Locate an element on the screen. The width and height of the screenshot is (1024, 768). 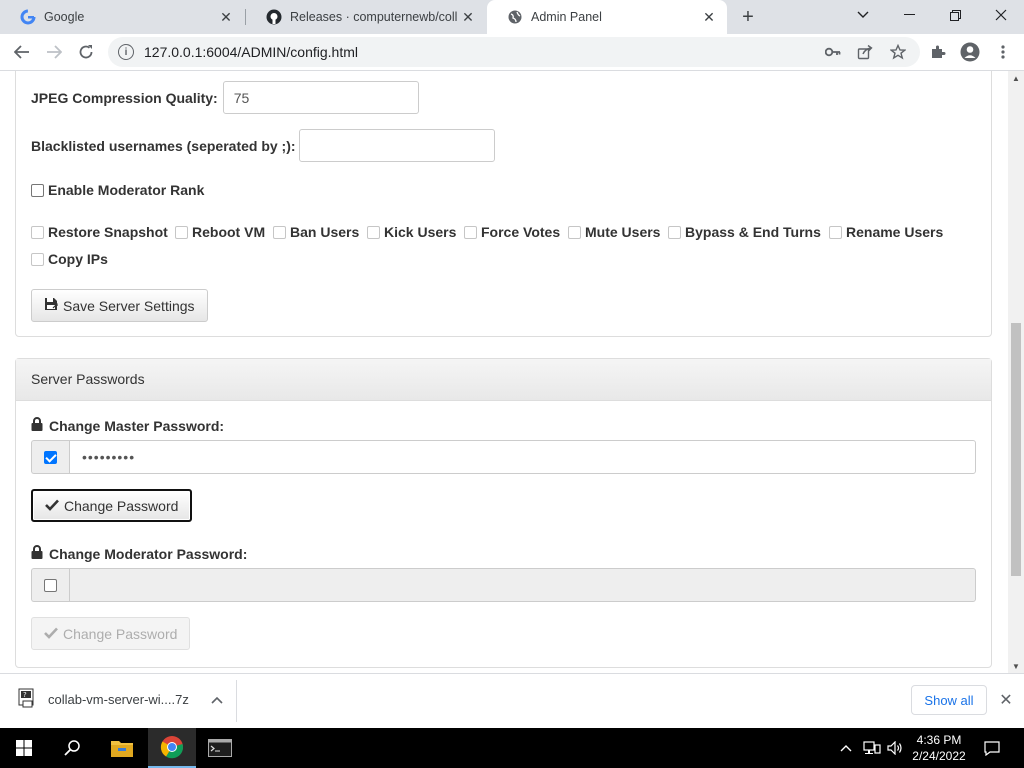
search-icon is located at coordinates (72, 748).